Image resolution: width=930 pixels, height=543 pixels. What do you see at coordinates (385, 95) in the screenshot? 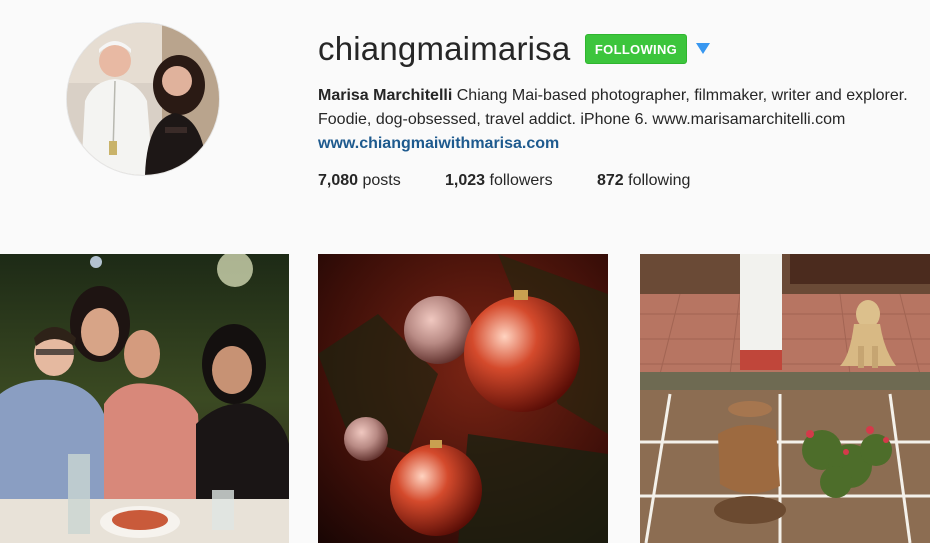
I see `profile-full-name: Marisa Marchitelli` at bounding box center [385, 95].